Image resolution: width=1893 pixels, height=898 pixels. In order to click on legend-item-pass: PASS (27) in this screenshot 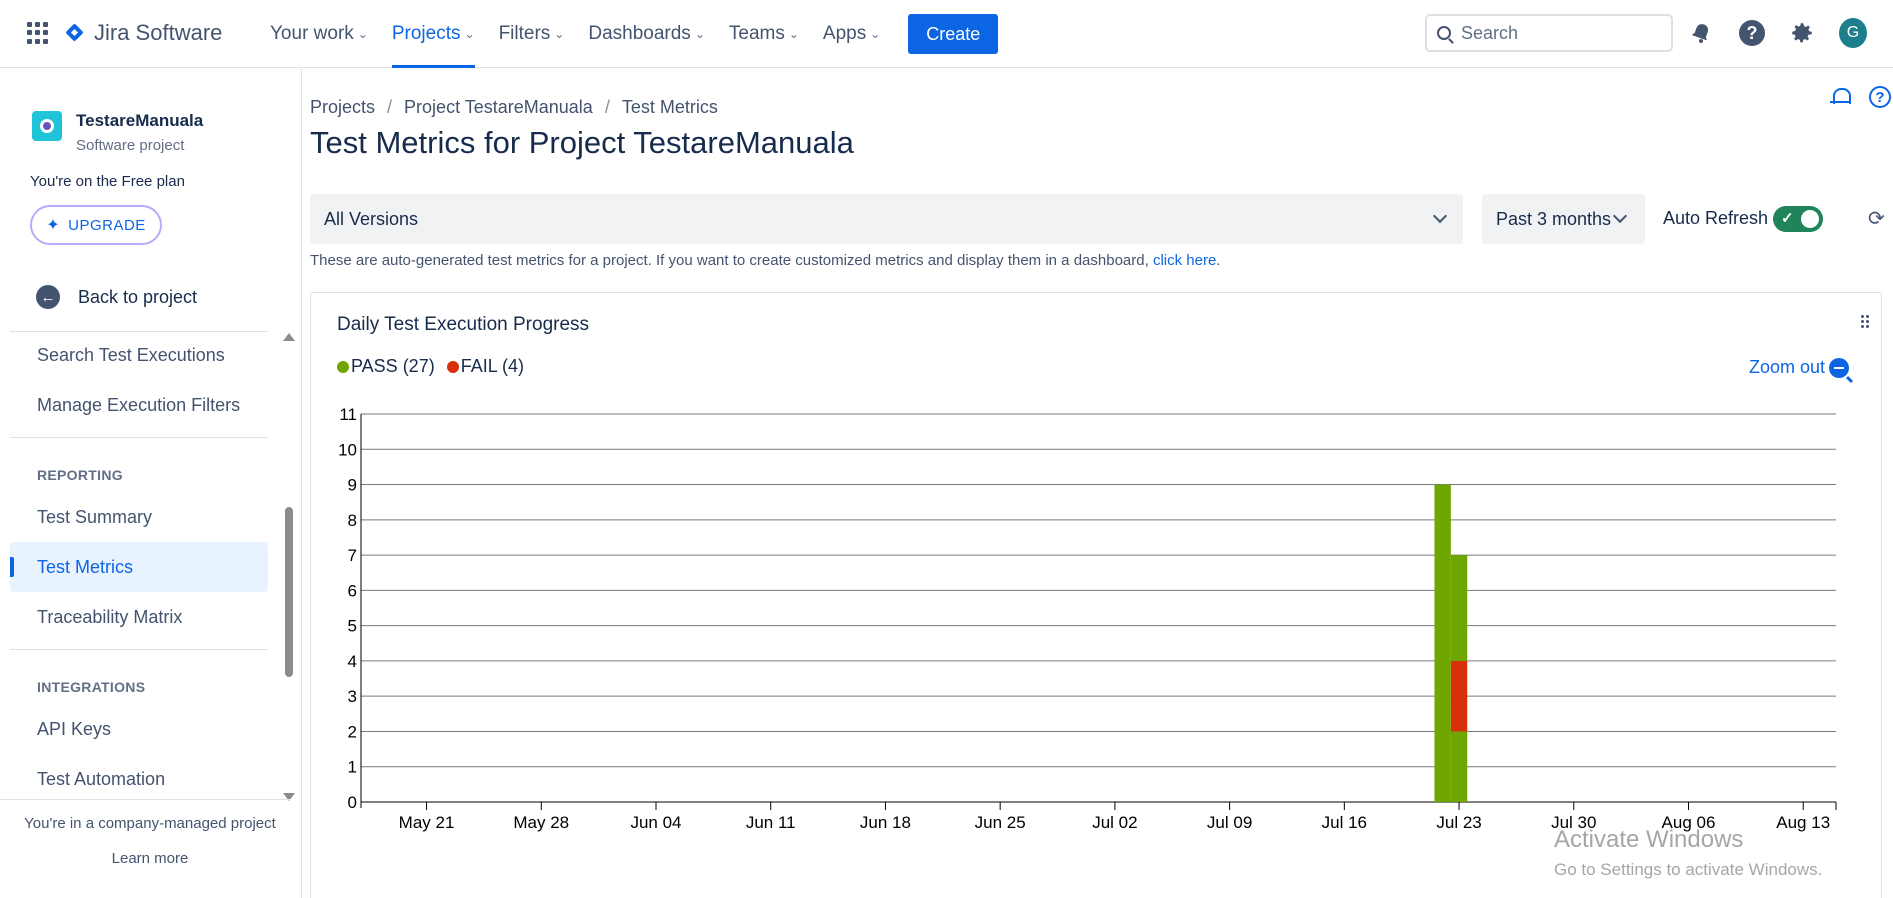, I will do `click(386, 366)`.